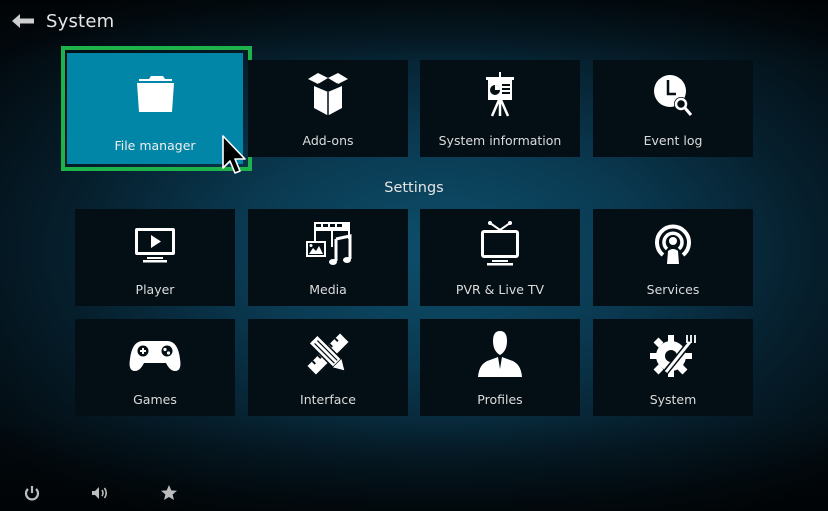 The width and height of the screenshot is (828, 511). What do you see at coordinates (673, 354) in the screenshot?
I see `gear-tools-icon` at bounding box center [673, 354].